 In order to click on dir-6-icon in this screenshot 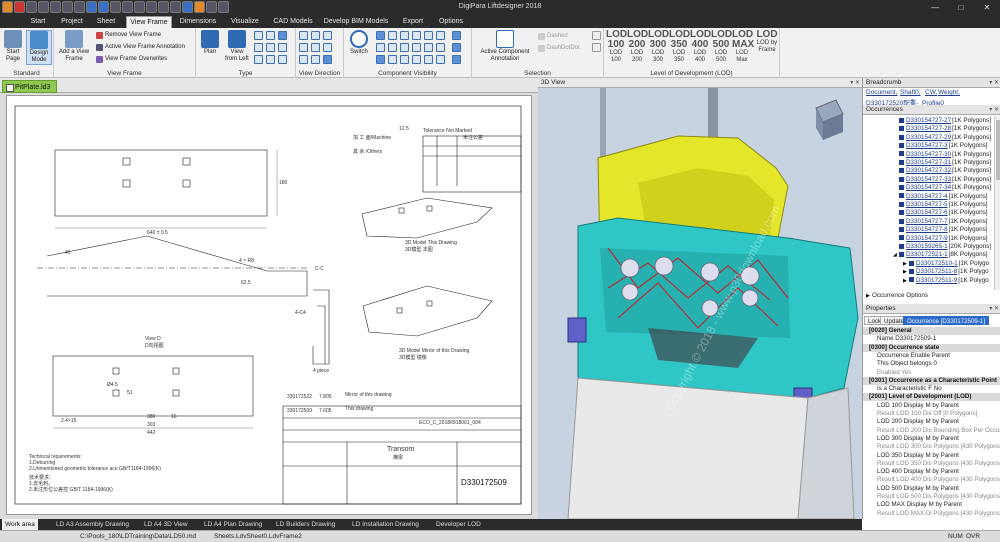, I will do `click(327, 47)`.